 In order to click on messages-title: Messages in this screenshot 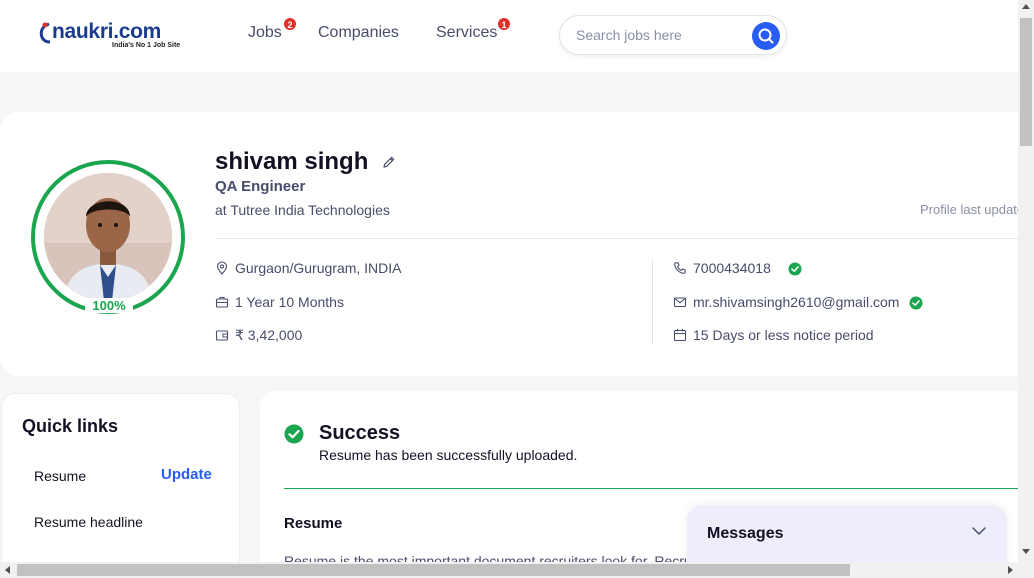, I will do `click(745, 533)`.